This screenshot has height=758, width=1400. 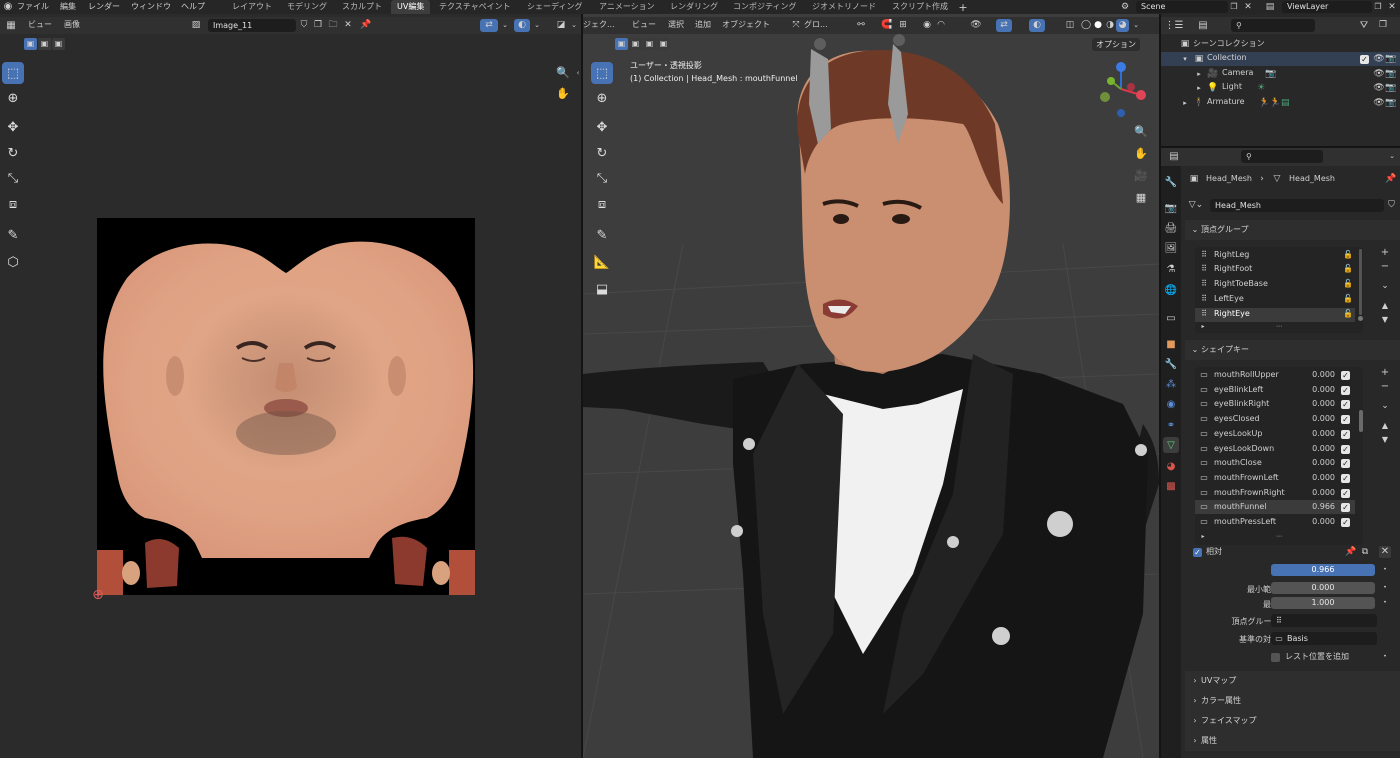 What do you see at coordinates (1141, 175) in the screenshot?
I see `camera-view-icon: 🎥` at bounding box center [1141, 175].